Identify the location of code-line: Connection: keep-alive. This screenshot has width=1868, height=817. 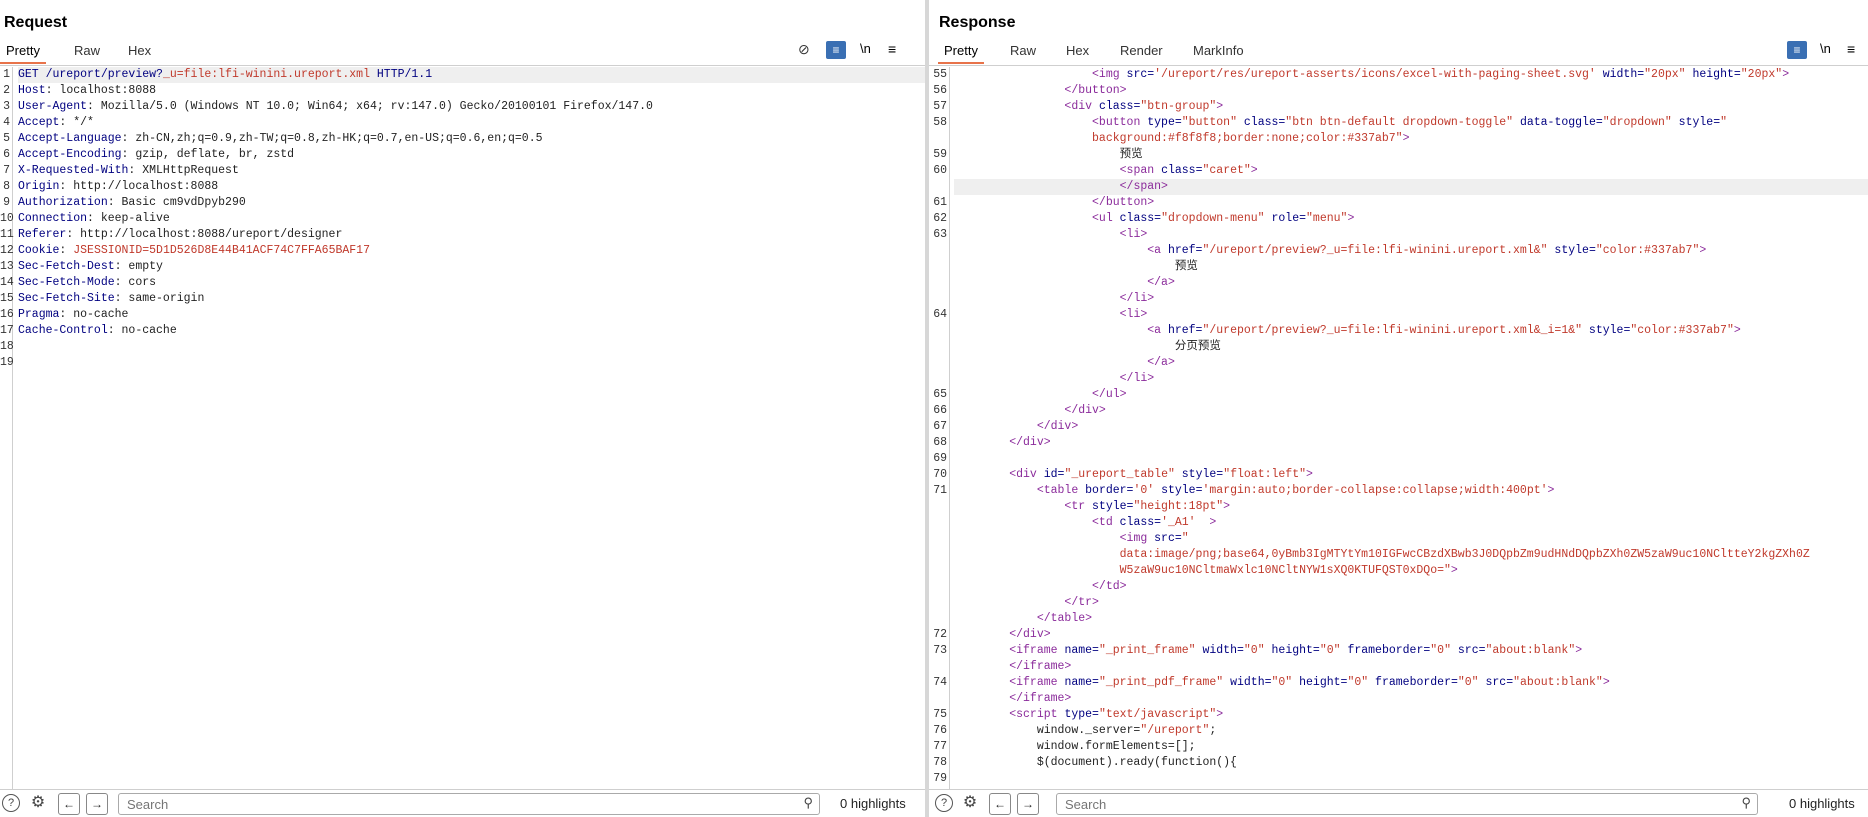
(471, 219).